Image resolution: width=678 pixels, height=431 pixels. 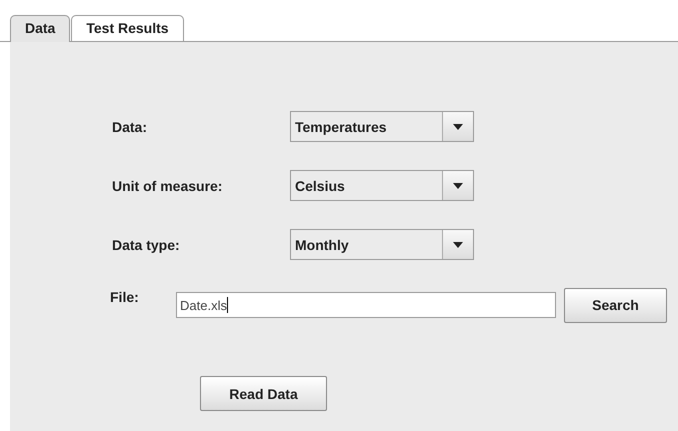 I want to click on field-label: Data type:, so click(x=146, y=244).